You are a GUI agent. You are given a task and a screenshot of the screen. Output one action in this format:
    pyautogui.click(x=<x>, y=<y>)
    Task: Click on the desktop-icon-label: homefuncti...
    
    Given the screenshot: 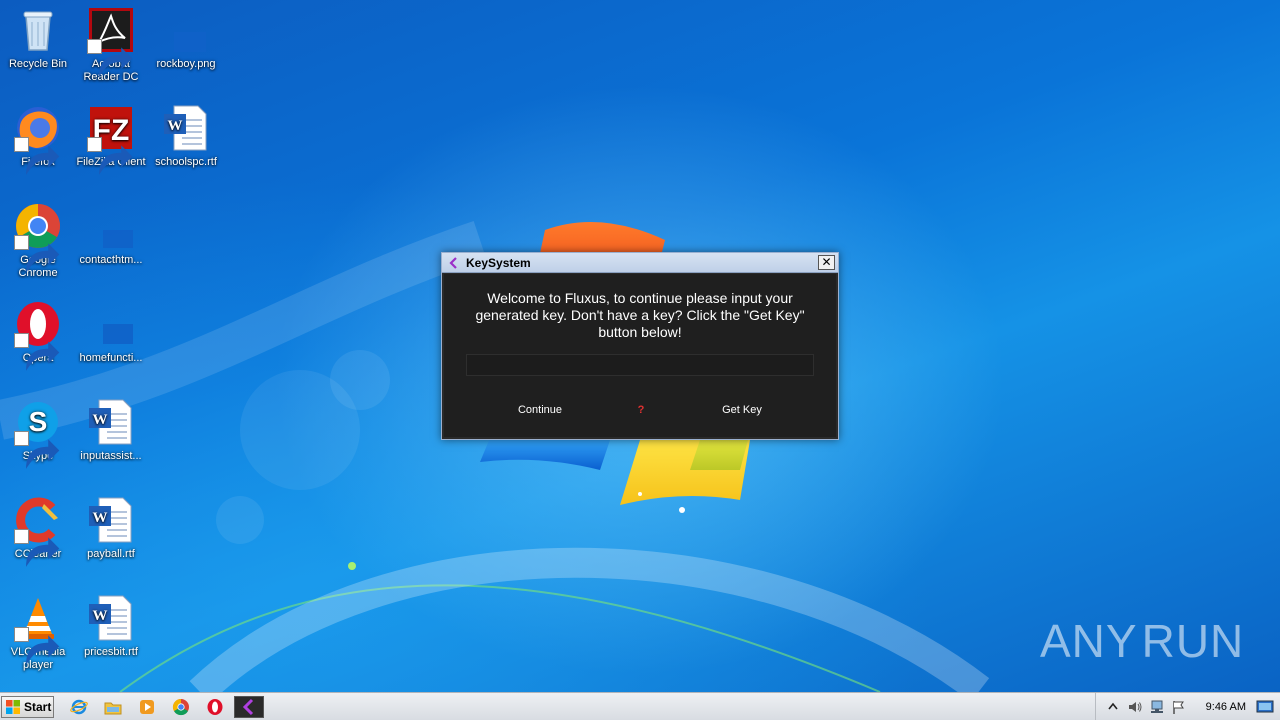 What is the action you would take?
    pyautogui.click(x=111, y=358)
    